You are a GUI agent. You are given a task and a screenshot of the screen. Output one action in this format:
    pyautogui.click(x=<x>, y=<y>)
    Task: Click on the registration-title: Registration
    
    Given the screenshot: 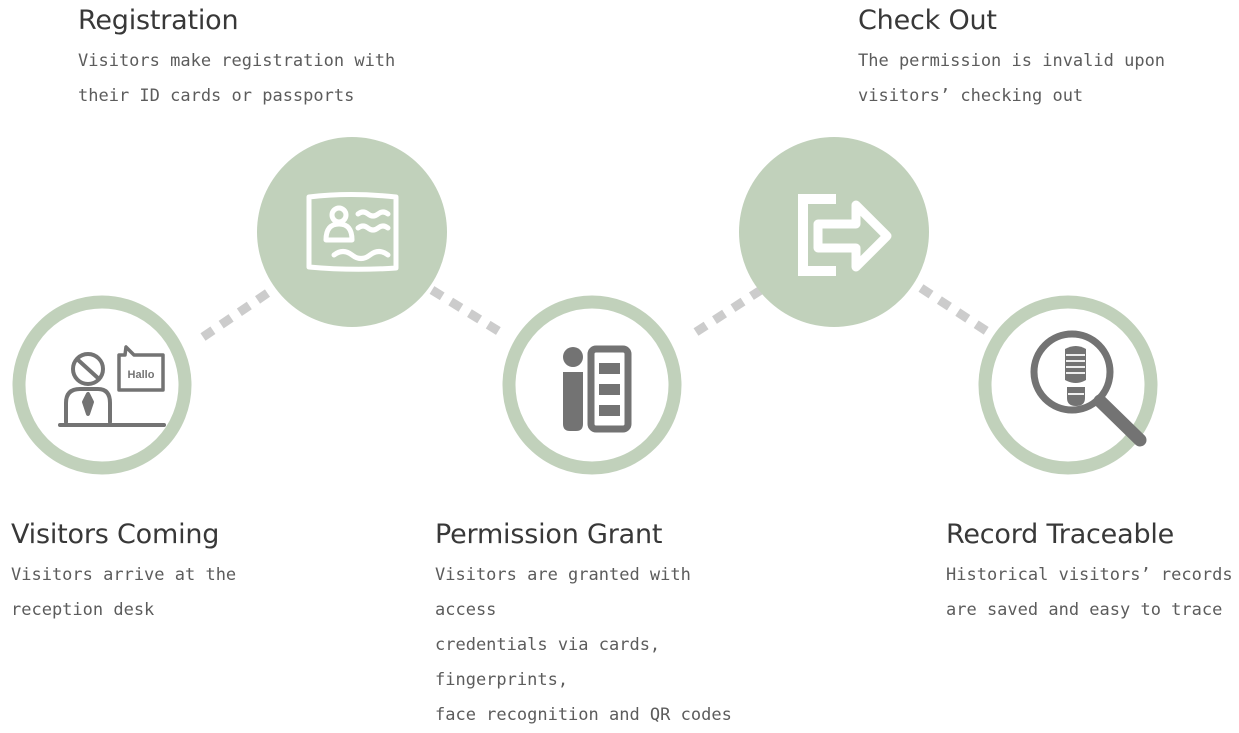 What is the action you would take?
    pyautogui.click(x=158, y=20)
    